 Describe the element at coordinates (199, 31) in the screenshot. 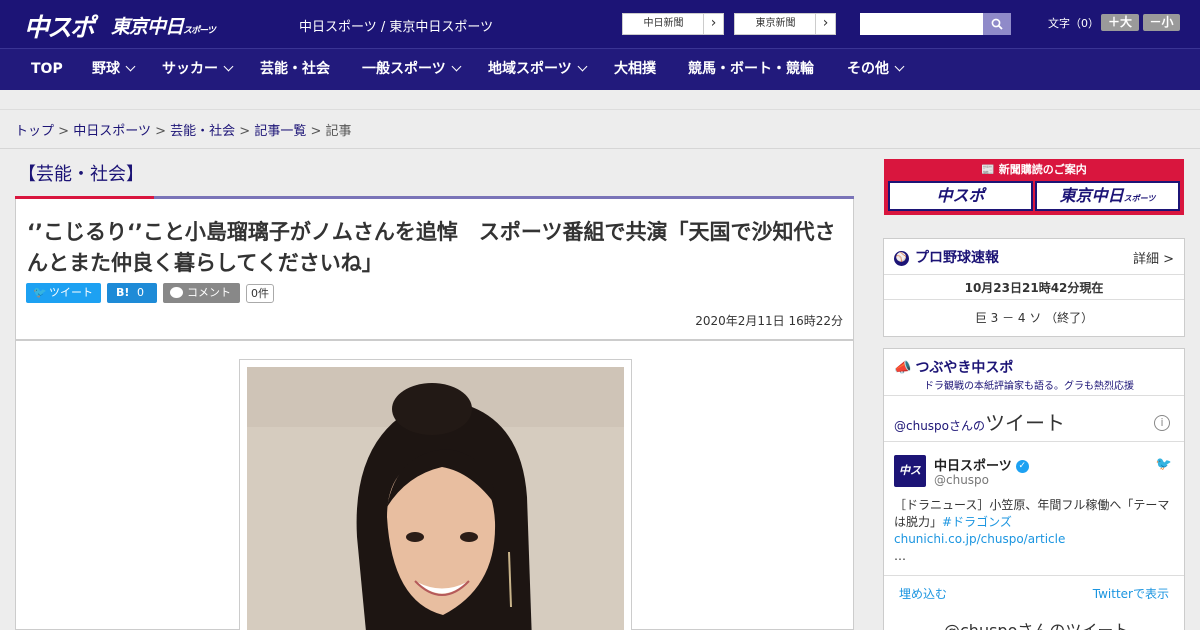

I see `tokyo-chunichi-logo-small: スポーツ` at that location.